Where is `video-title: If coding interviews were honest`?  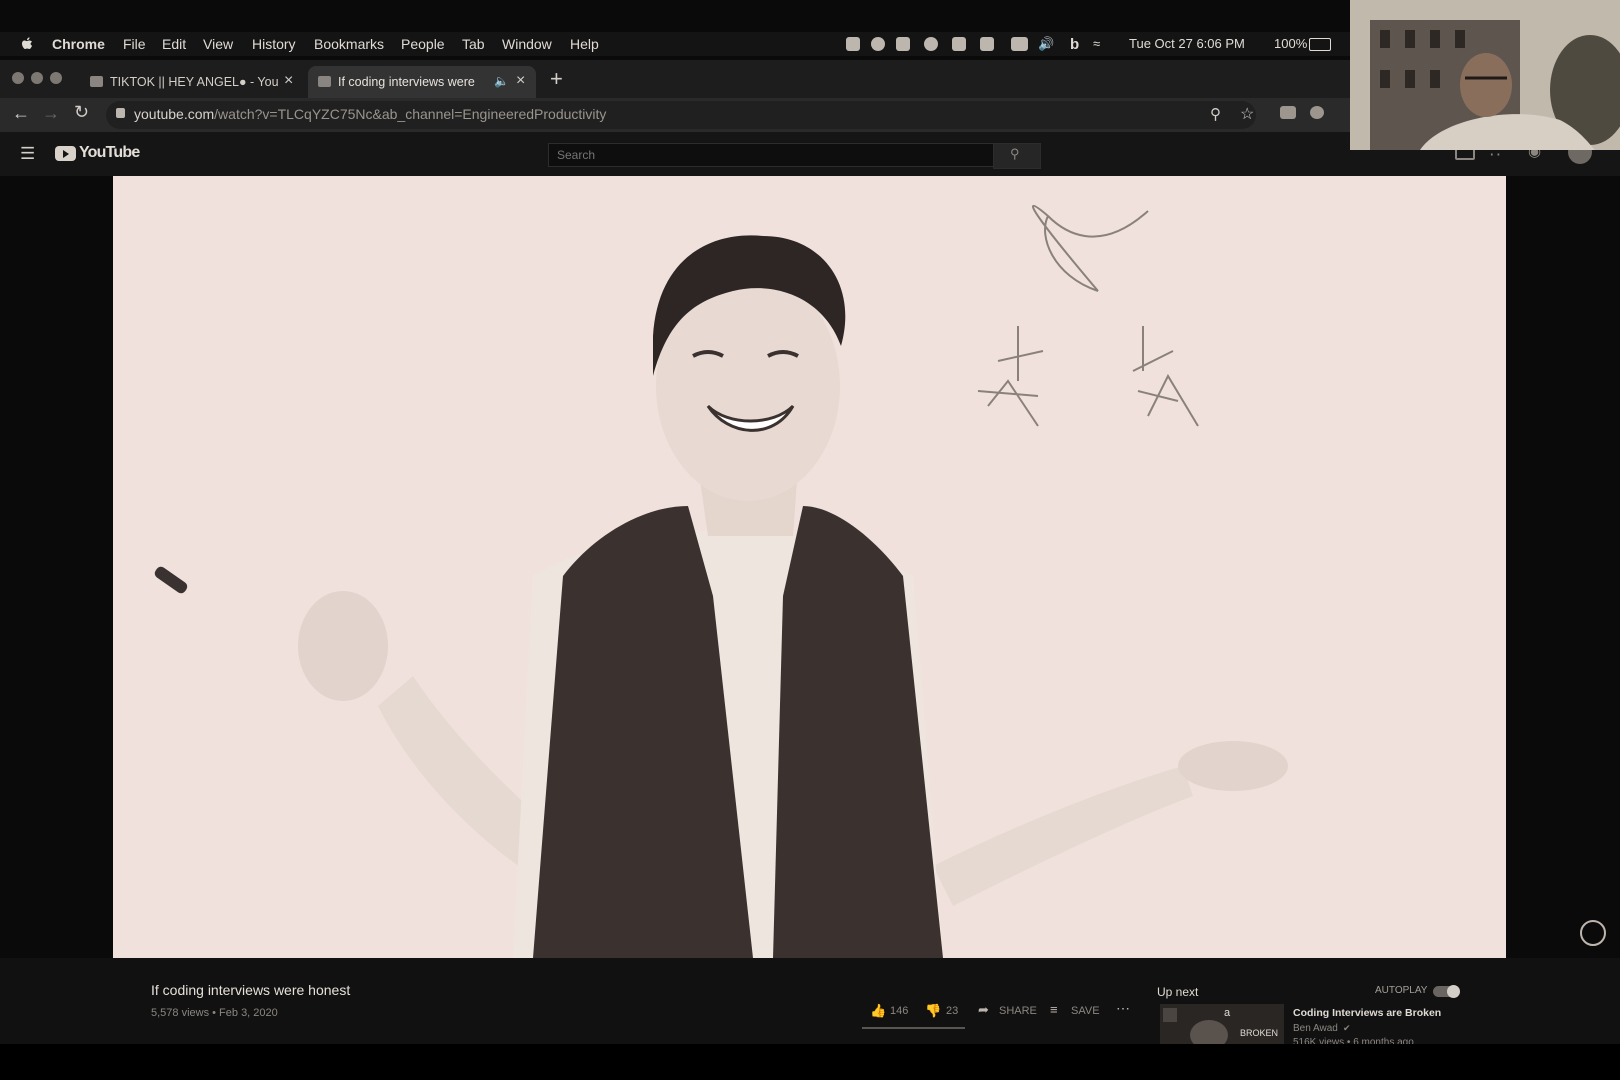
video-title: If coding interviews were honest is located at coordinates (251, 990).